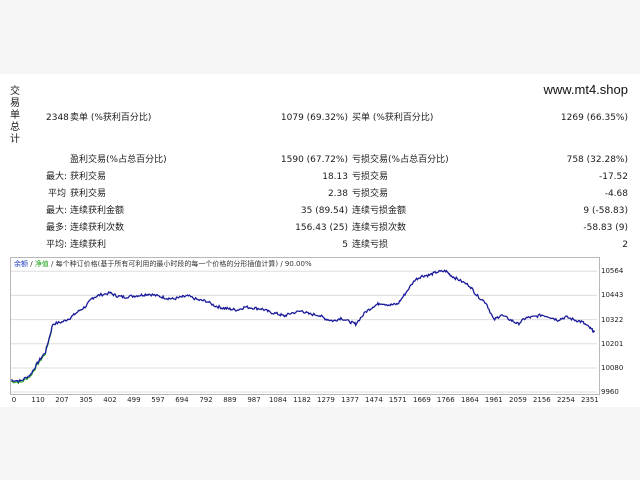  What do you see at coordinates (110, 400) in the screenshot?
I see `x-tick-label: 402` at bounding box center [110, 400].